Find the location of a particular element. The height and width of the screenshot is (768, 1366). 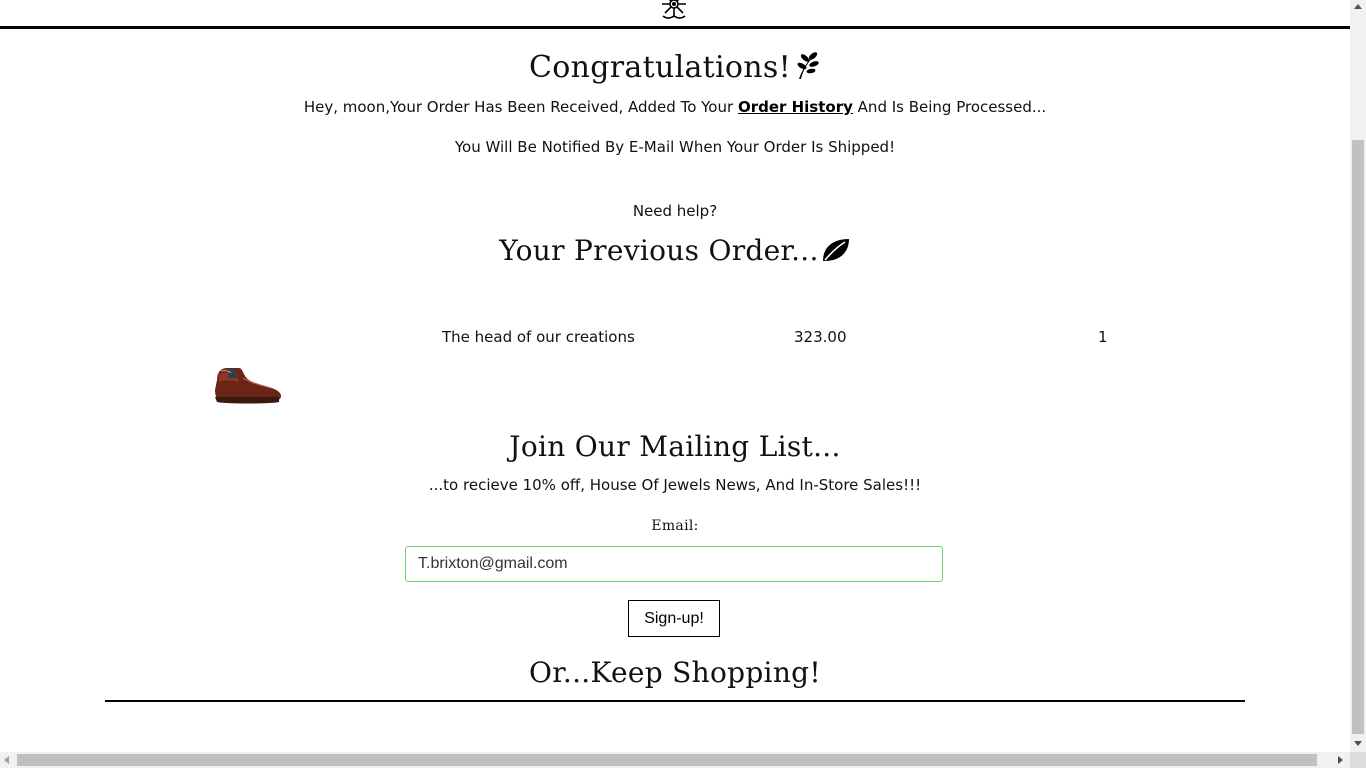

scroll-right-arrow-icon is located at coordinates (1340, 760).